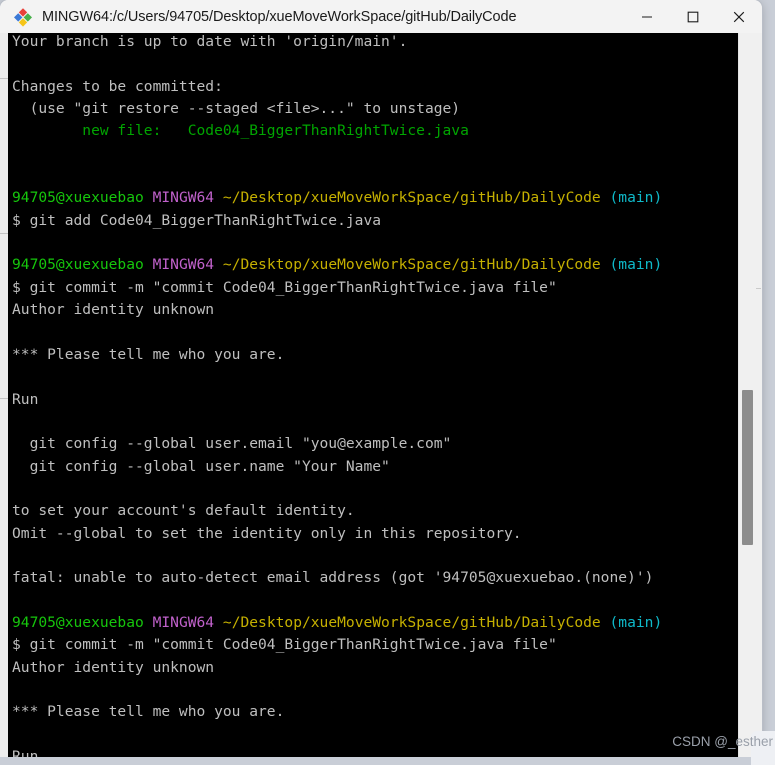 The image size is (775, 765). Describe the element at coordinates (747, 467) in the screenshot. I see `vertical-scroll-thumb` at that location.